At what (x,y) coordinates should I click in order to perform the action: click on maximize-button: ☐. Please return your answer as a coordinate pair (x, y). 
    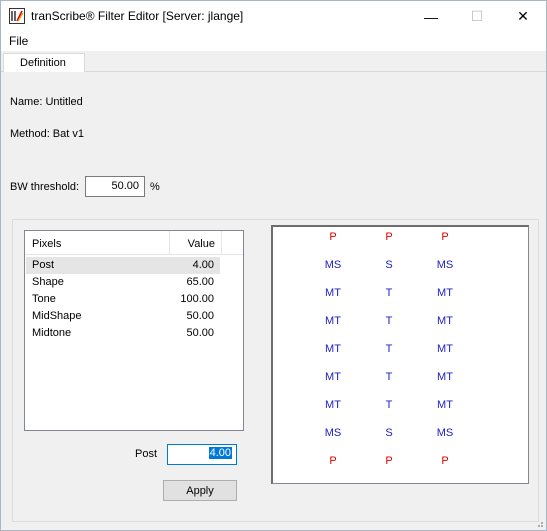
    Looking at the image, I should click on (477, 16).